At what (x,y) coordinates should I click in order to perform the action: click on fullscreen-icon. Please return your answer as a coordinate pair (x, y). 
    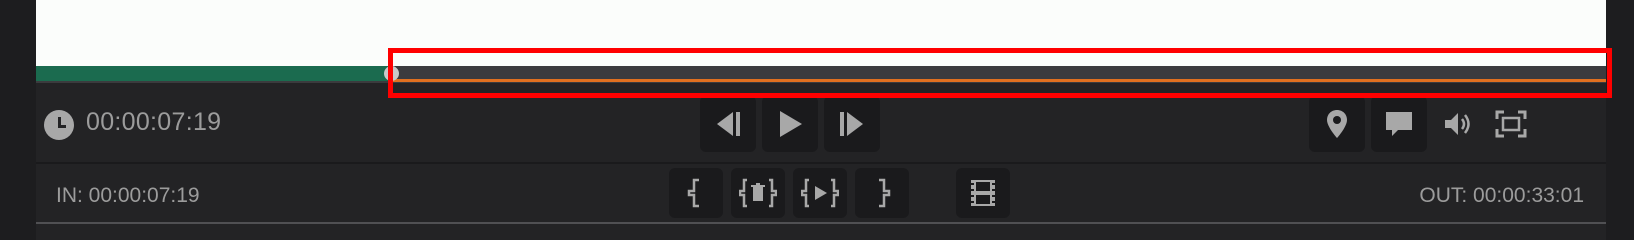
    Looking at the image, I should click on (1511, 124).